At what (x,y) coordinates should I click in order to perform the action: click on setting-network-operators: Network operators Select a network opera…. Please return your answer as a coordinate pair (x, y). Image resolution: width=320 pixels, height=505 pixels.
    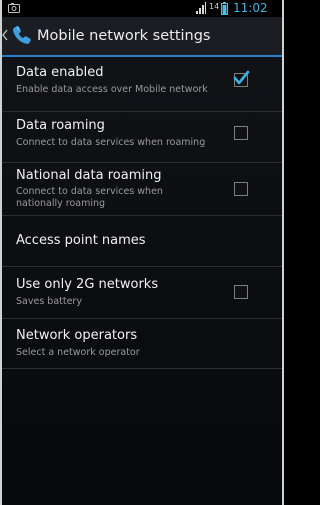
    Looking at the image, I should click on (142, 344).